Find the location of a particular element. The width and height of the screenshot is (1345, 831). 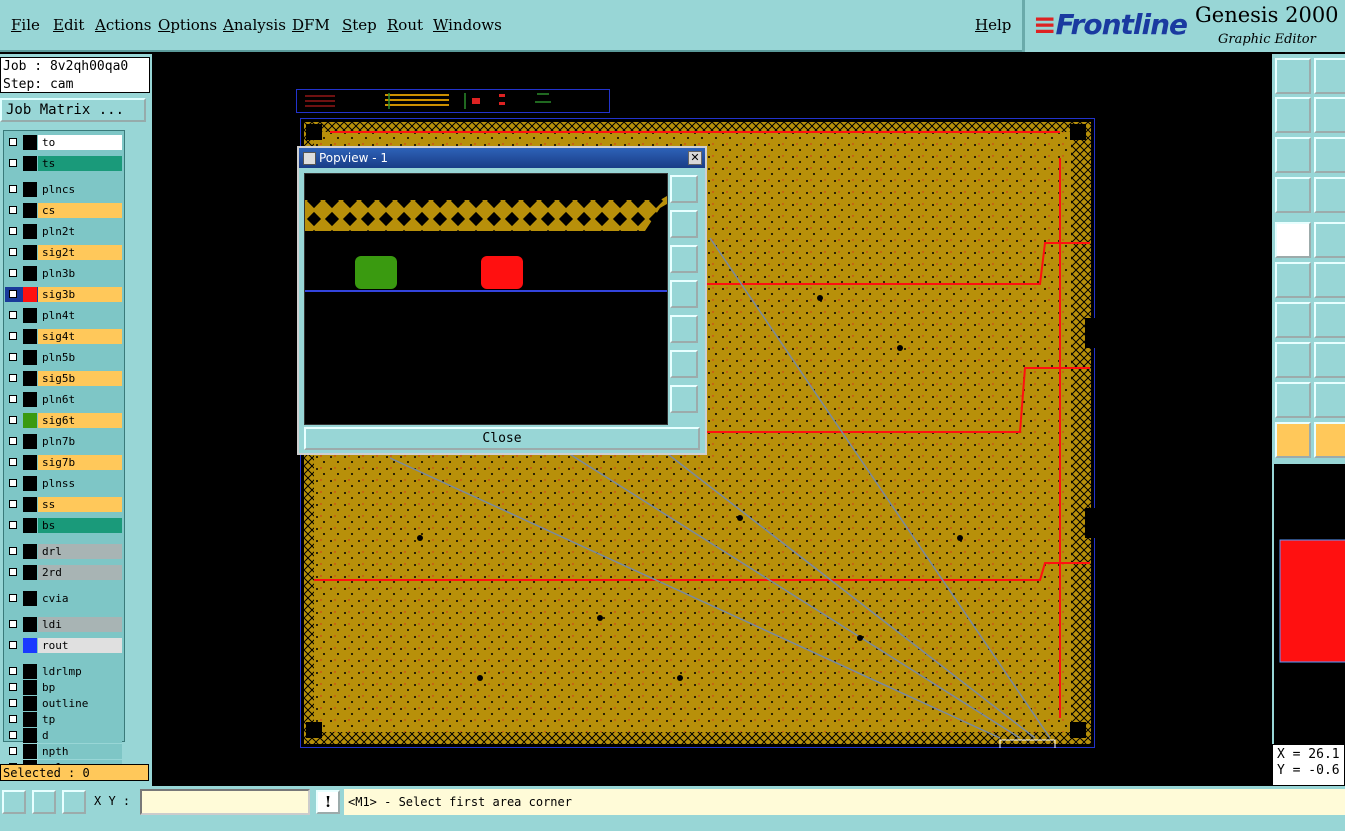

layer-row-sig3b: sig3b is located at coordinates (63, 294).